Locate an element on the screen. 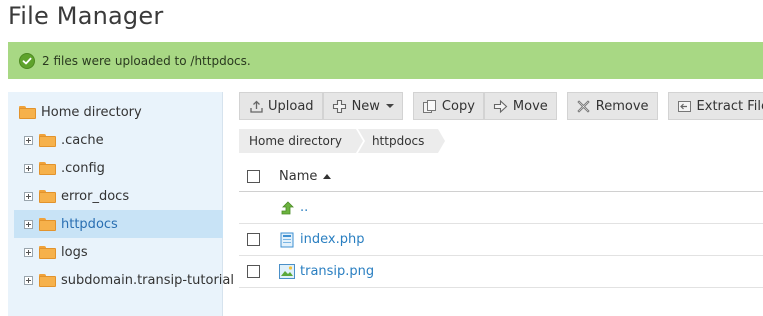 Image resolution: width=763 pixels, height=316 pixels. tree-item-label: logs is located at coordinates (74, 252).